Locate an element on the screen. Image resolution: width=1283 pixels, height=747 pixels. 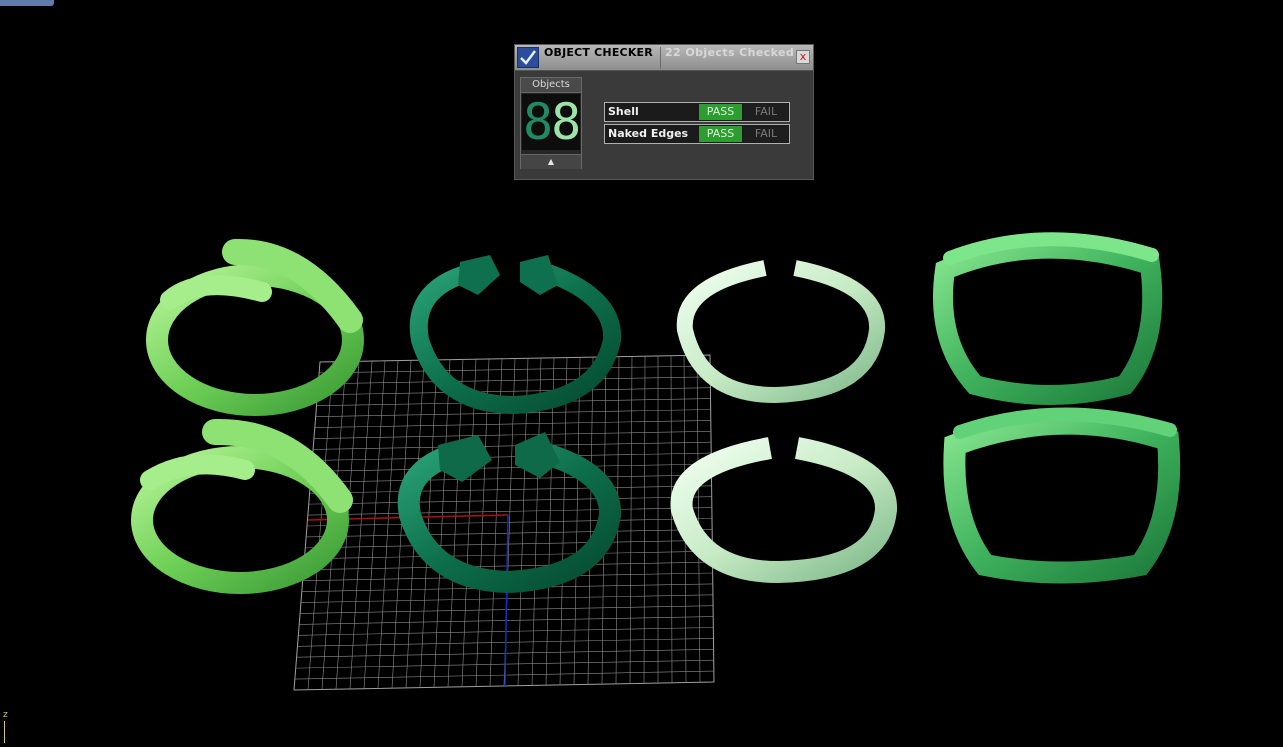
axis-indicator is located at coordinates (4, 732).